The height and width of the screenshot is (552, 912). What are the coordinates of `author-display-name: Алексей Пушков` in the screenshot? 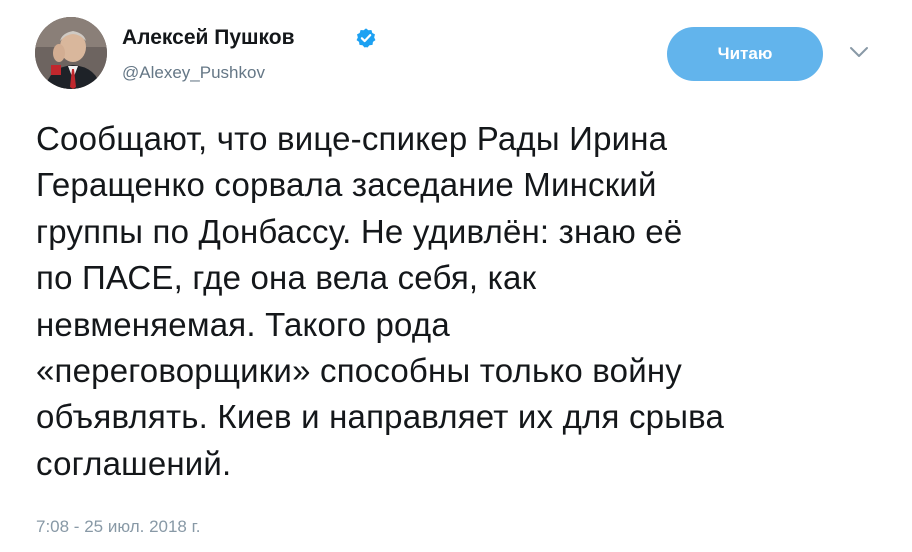 It's located at (208, 38).